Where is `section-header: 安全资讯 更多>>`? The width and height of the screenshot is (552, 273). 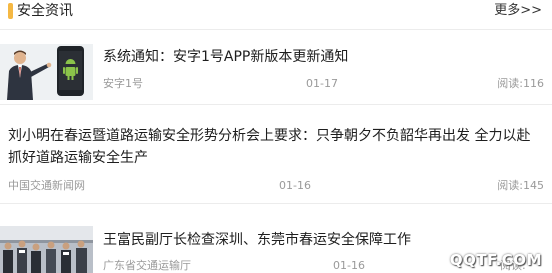 section-header: 安全资讯 更多>> is located at coordinates (276, 14).